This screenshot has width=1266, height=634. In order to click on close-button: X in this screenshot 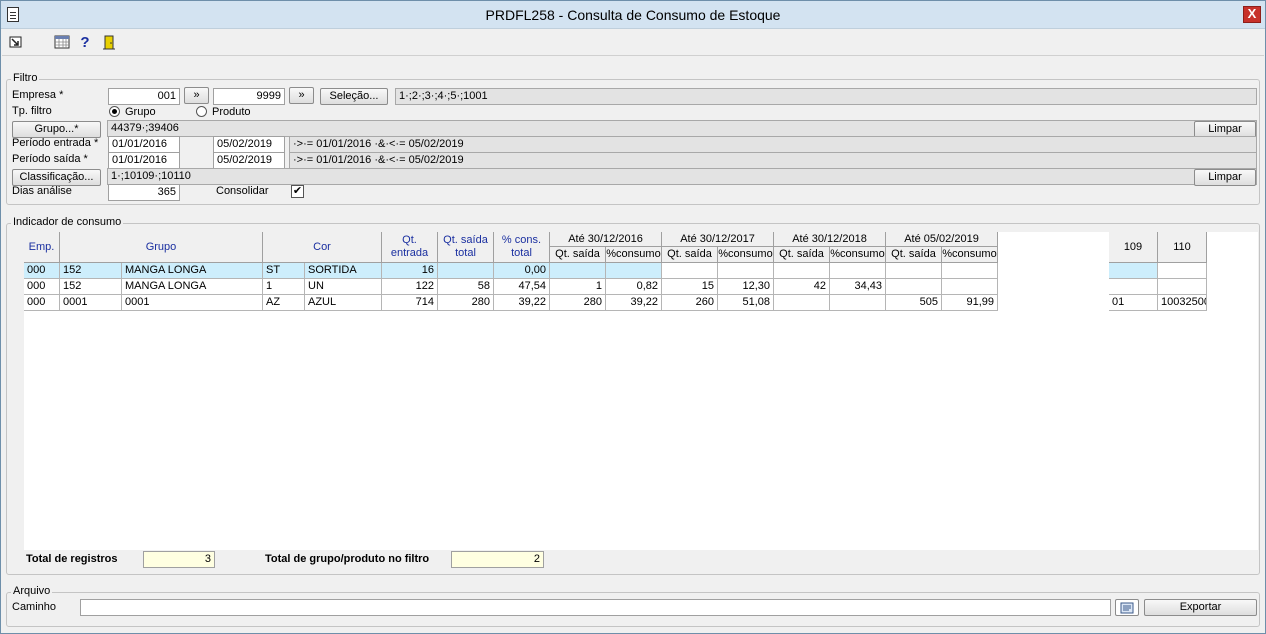, I will do `click(1252, 14)`.